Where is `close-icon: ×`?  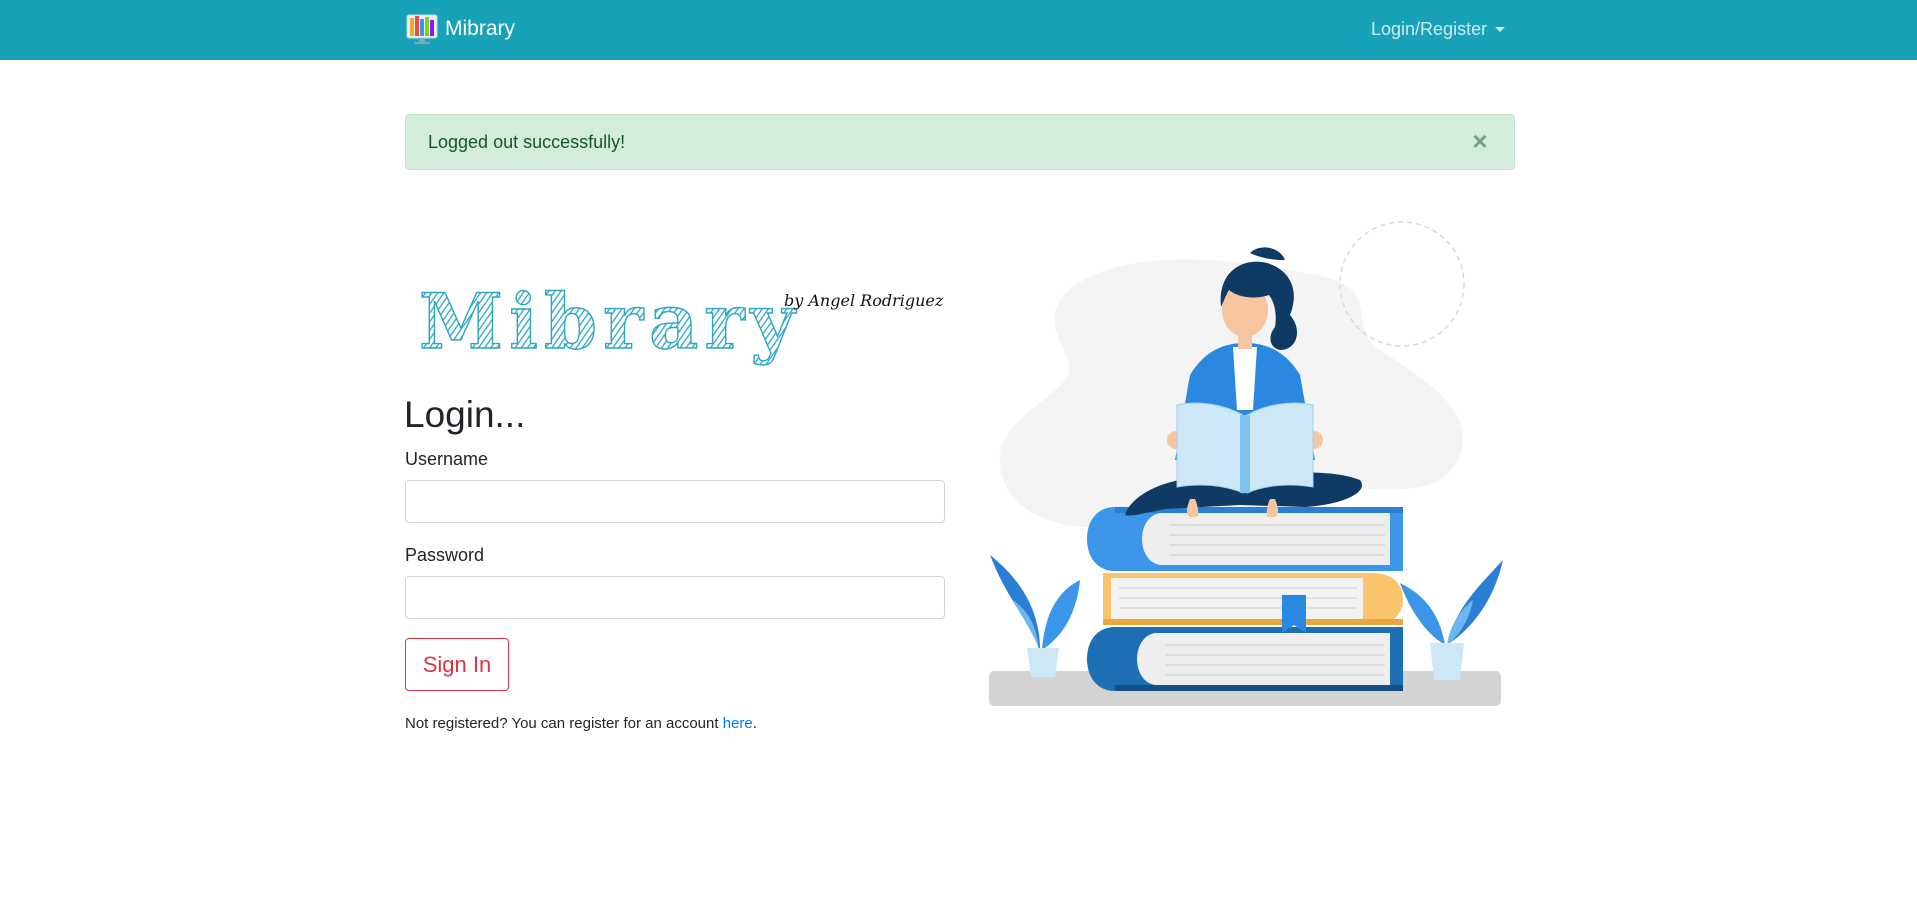 close-icon: × is located at coordinates (1480, 141).